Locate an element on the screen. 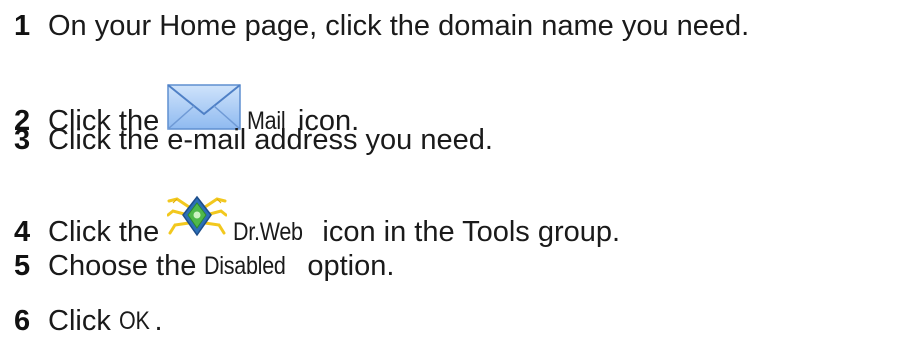 The width and height of the screenshot is (901, 347). step-3: 3 Click the e-mail address you need. is located at coordinates (253, 140).